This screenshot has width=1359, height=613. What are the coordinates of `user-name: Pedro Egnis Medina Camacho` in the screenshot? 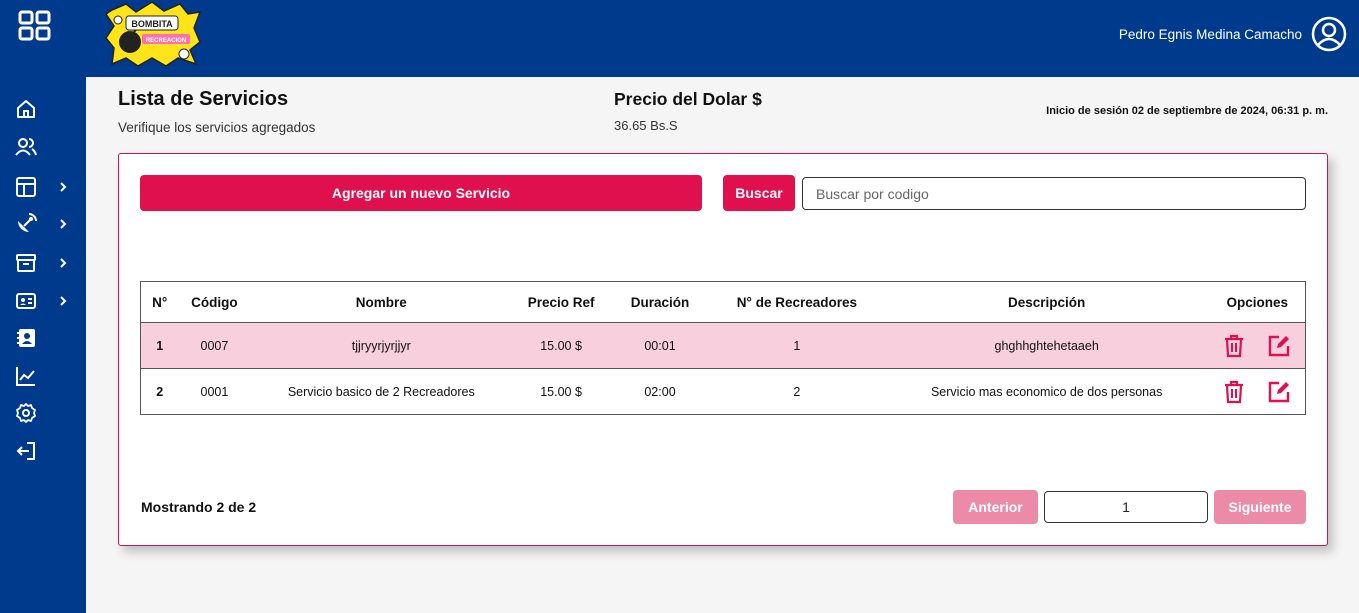 It's located at (1210, 34).